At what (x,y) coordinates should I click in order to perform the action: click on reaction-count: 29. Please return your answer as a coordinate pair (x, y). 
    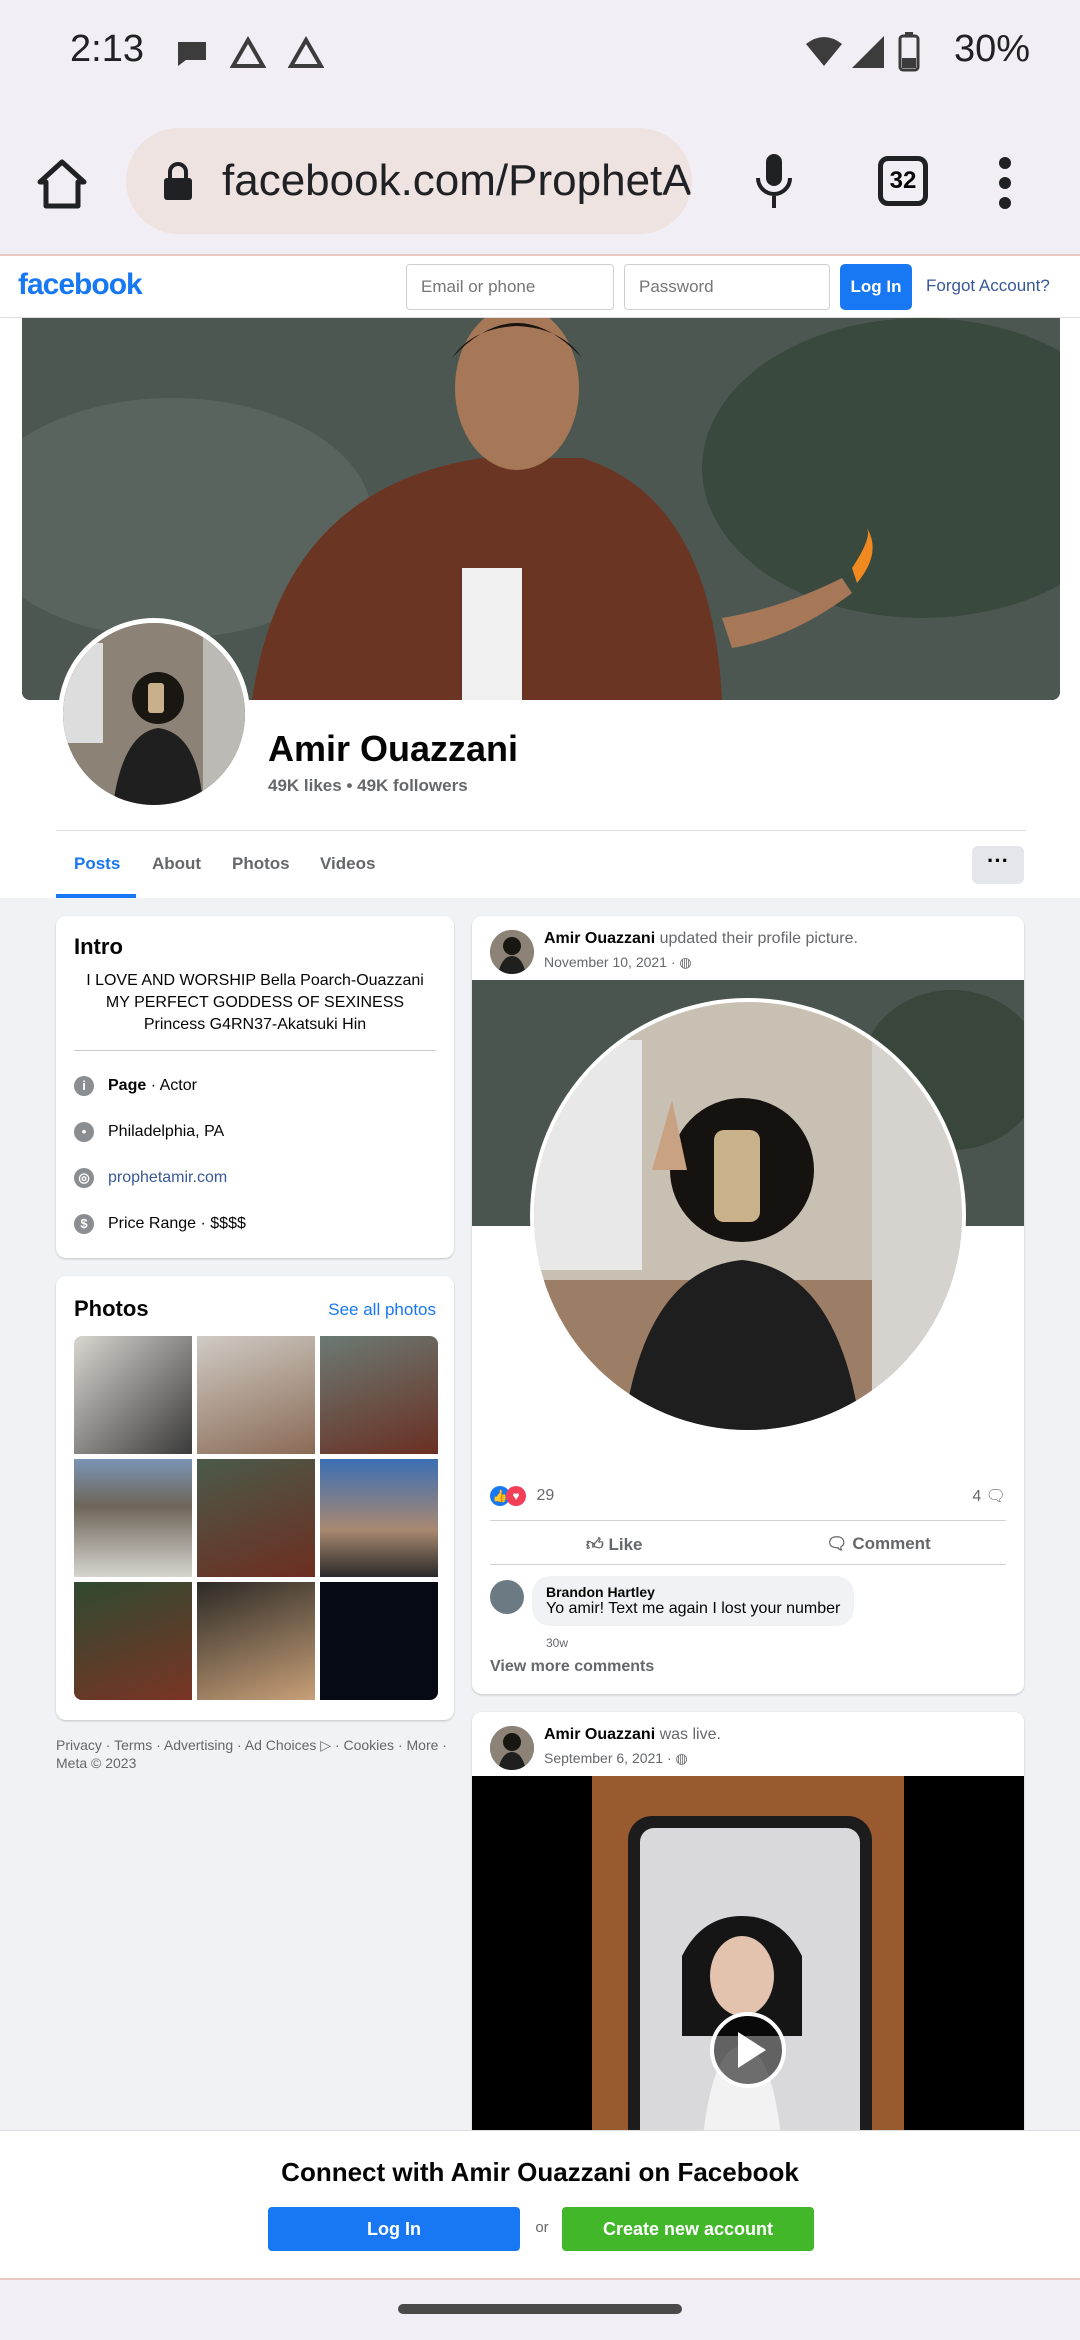
    Looking at the image, I should click on (545, 1495).